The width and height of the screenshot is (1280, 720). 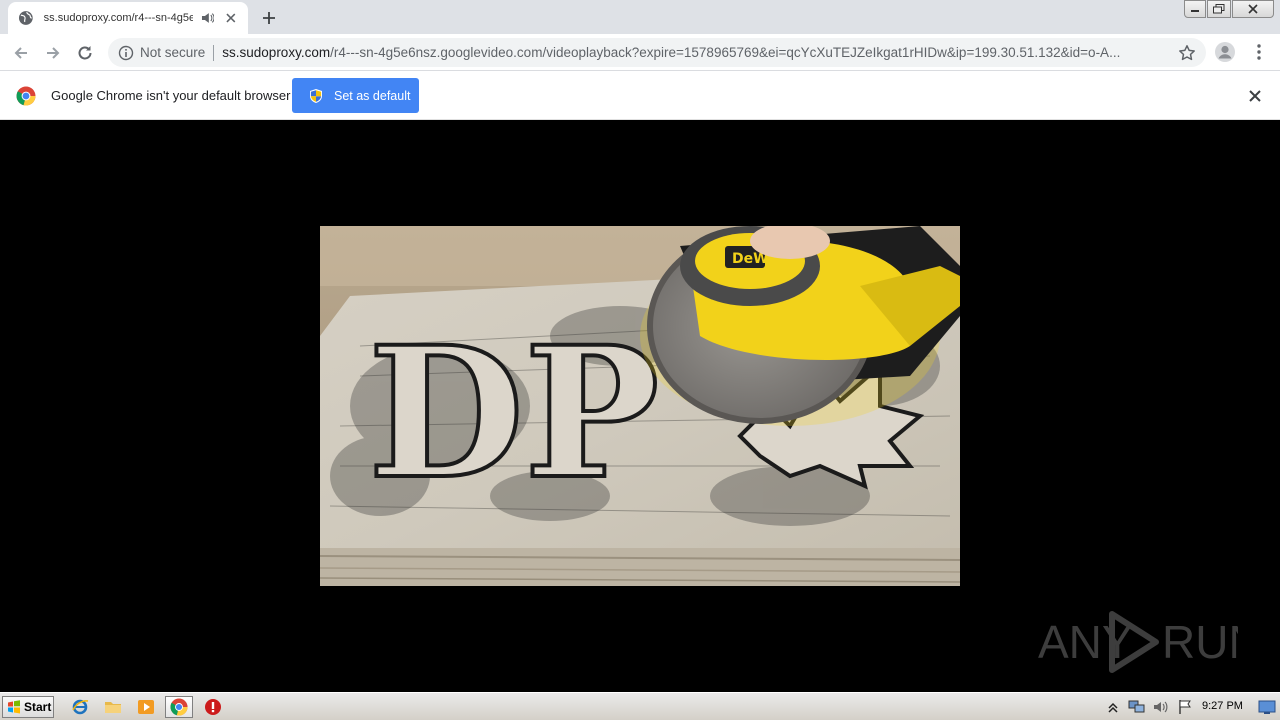 I want to click on forward-button, so click(x=53, y=53).